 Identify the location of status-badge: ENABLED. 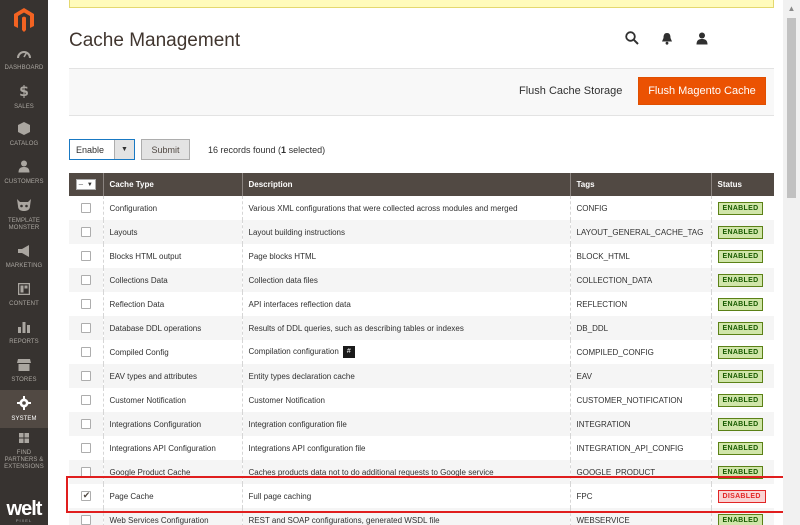
(740, 424).